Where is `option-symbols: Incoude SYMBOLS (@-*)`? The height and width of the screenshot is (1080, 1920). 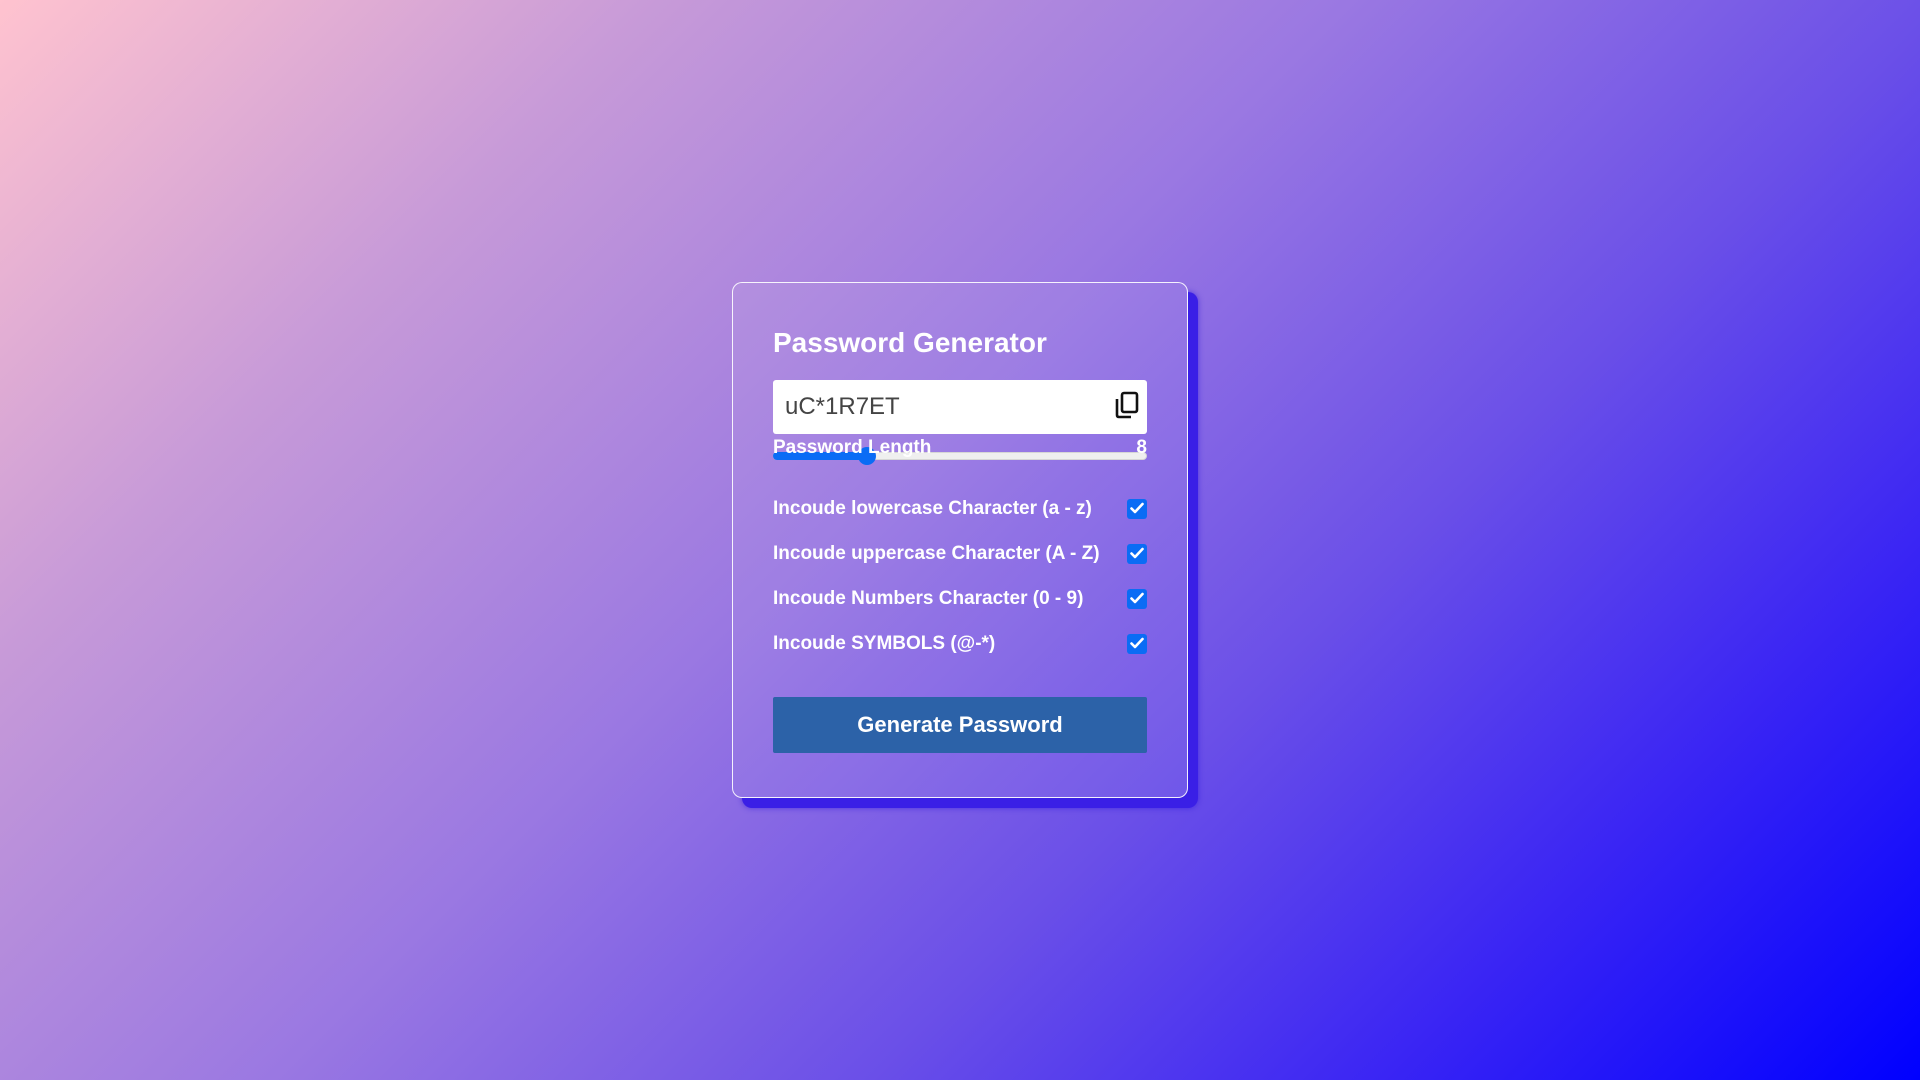
option-symbols: Incoude SYMBOLS (@-*) is located at coordinates (960, 644).